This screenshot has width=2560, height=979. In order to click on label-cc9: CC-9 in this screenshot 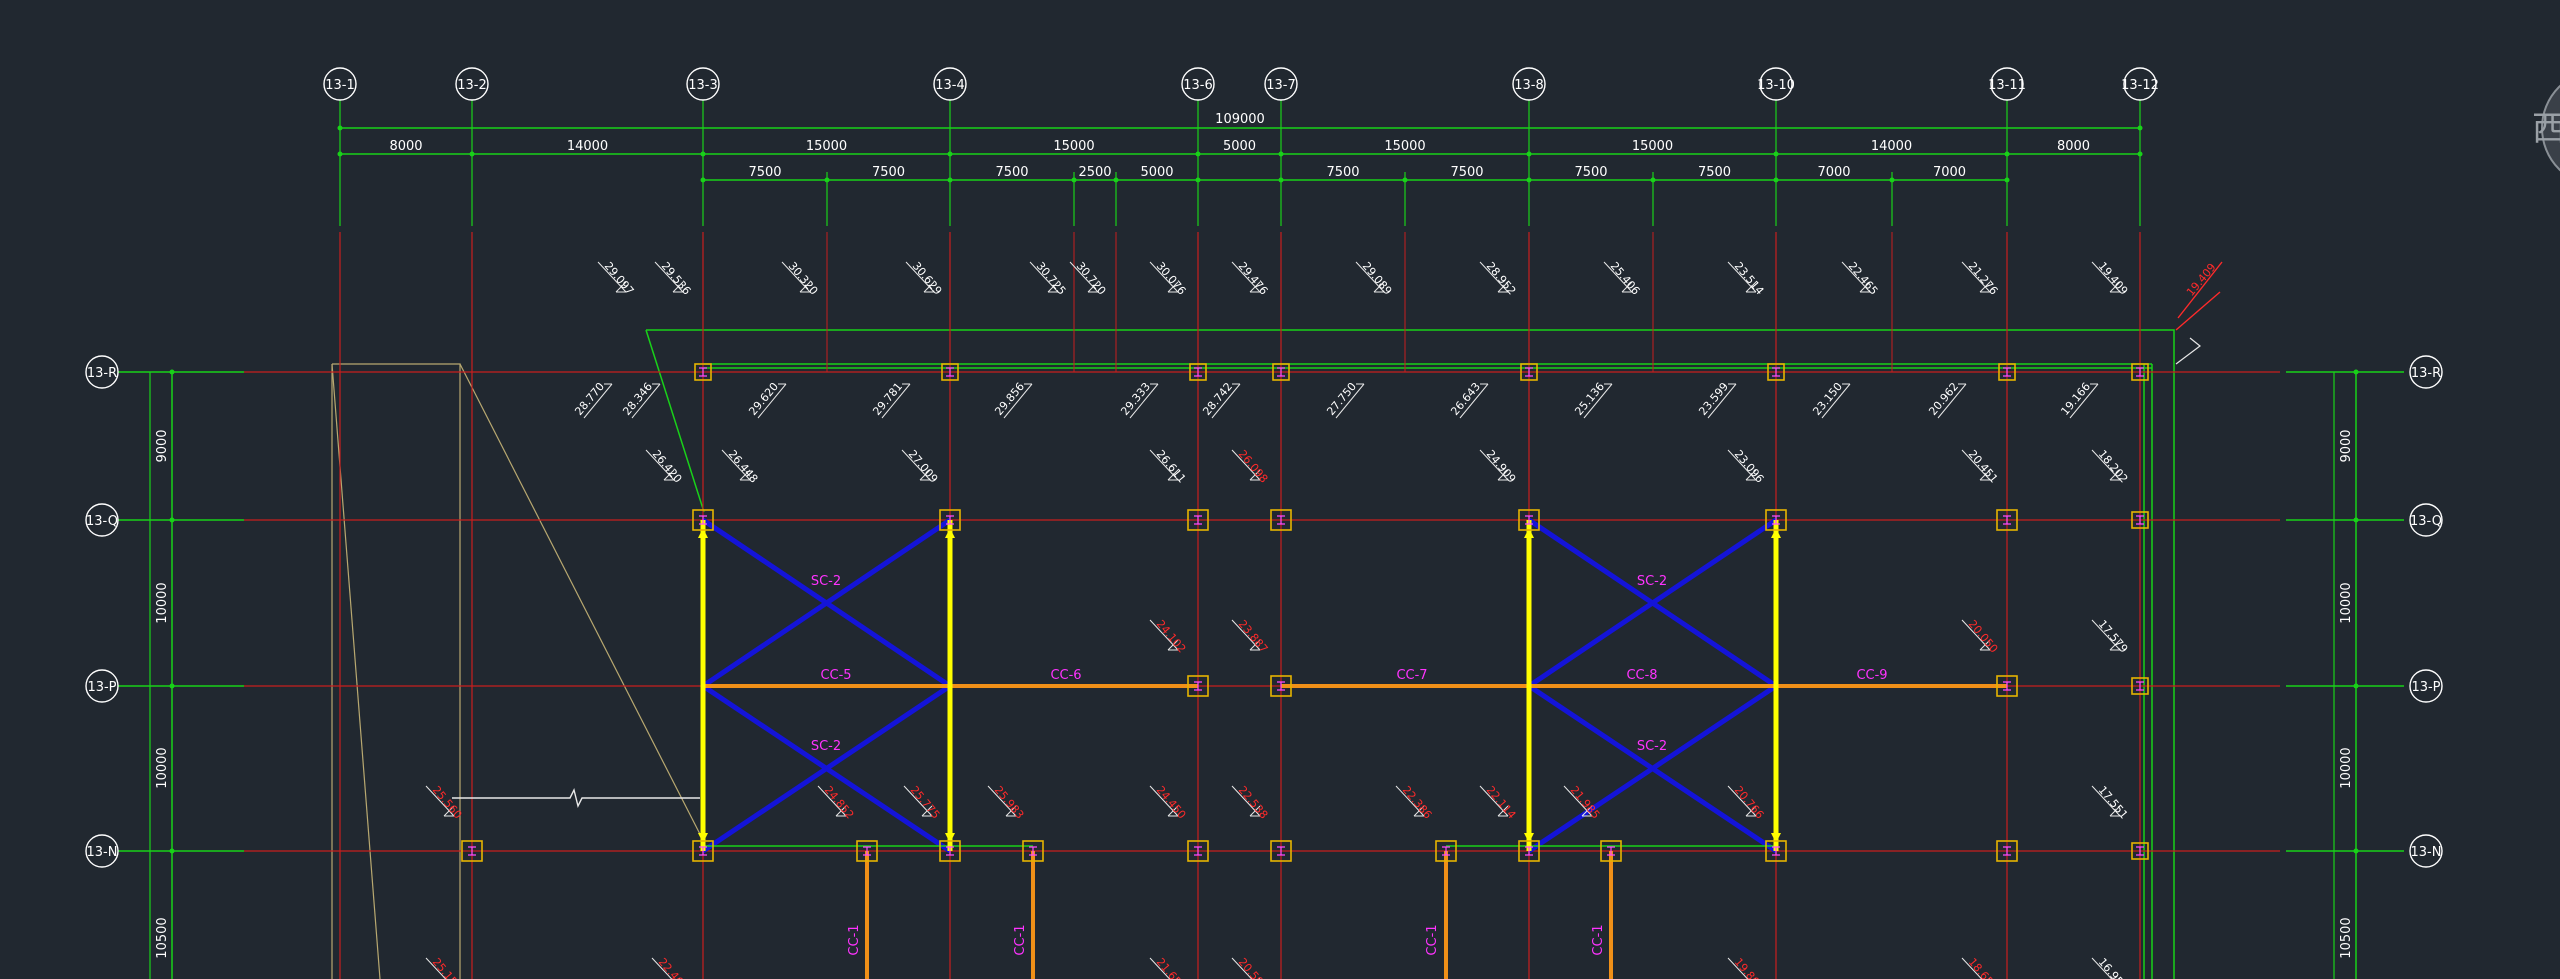, I will do `click(1871, 675)`.